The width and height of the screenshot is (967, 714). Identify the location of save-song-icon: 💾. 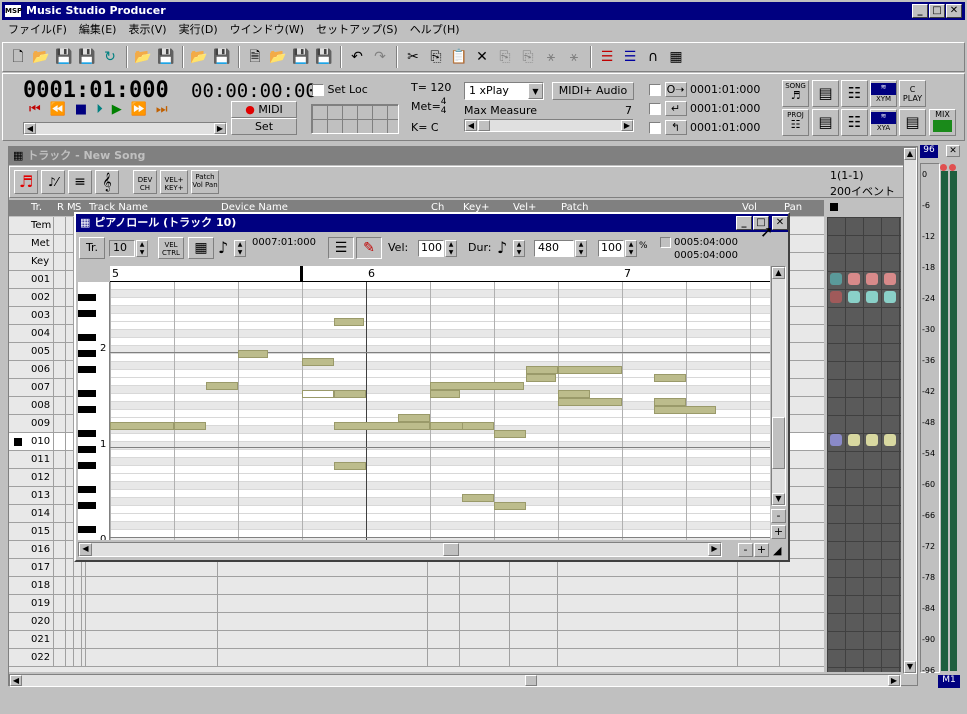
(222, 57).